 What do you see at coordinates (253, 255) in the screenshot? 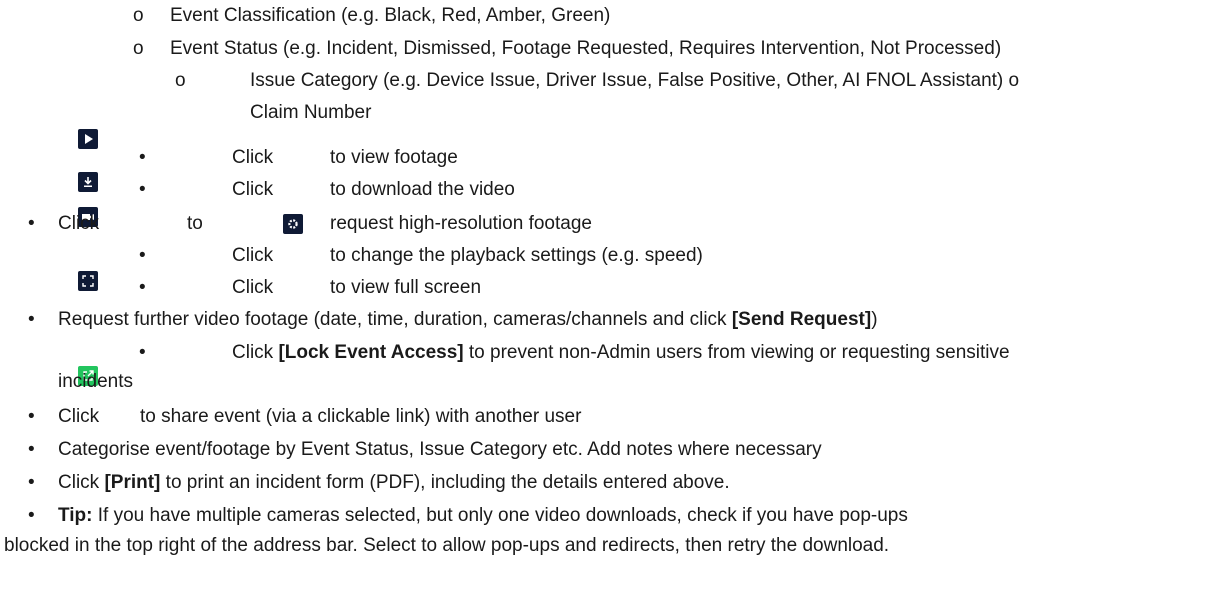
I see `settings-click: Click` at bounding box center [253, 255].